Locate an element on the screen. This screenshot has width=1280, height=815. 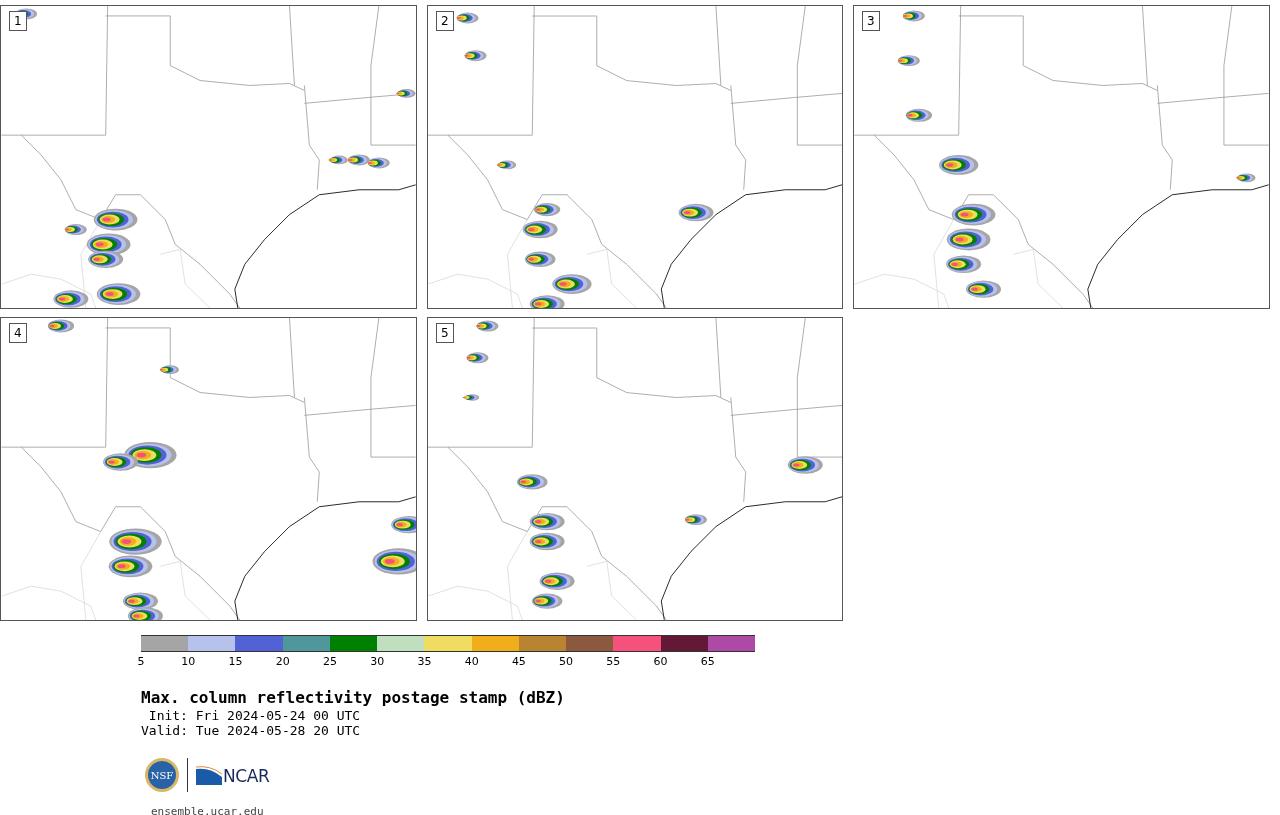
ncar-logo: NCAR is located at coordinates (233, 775).